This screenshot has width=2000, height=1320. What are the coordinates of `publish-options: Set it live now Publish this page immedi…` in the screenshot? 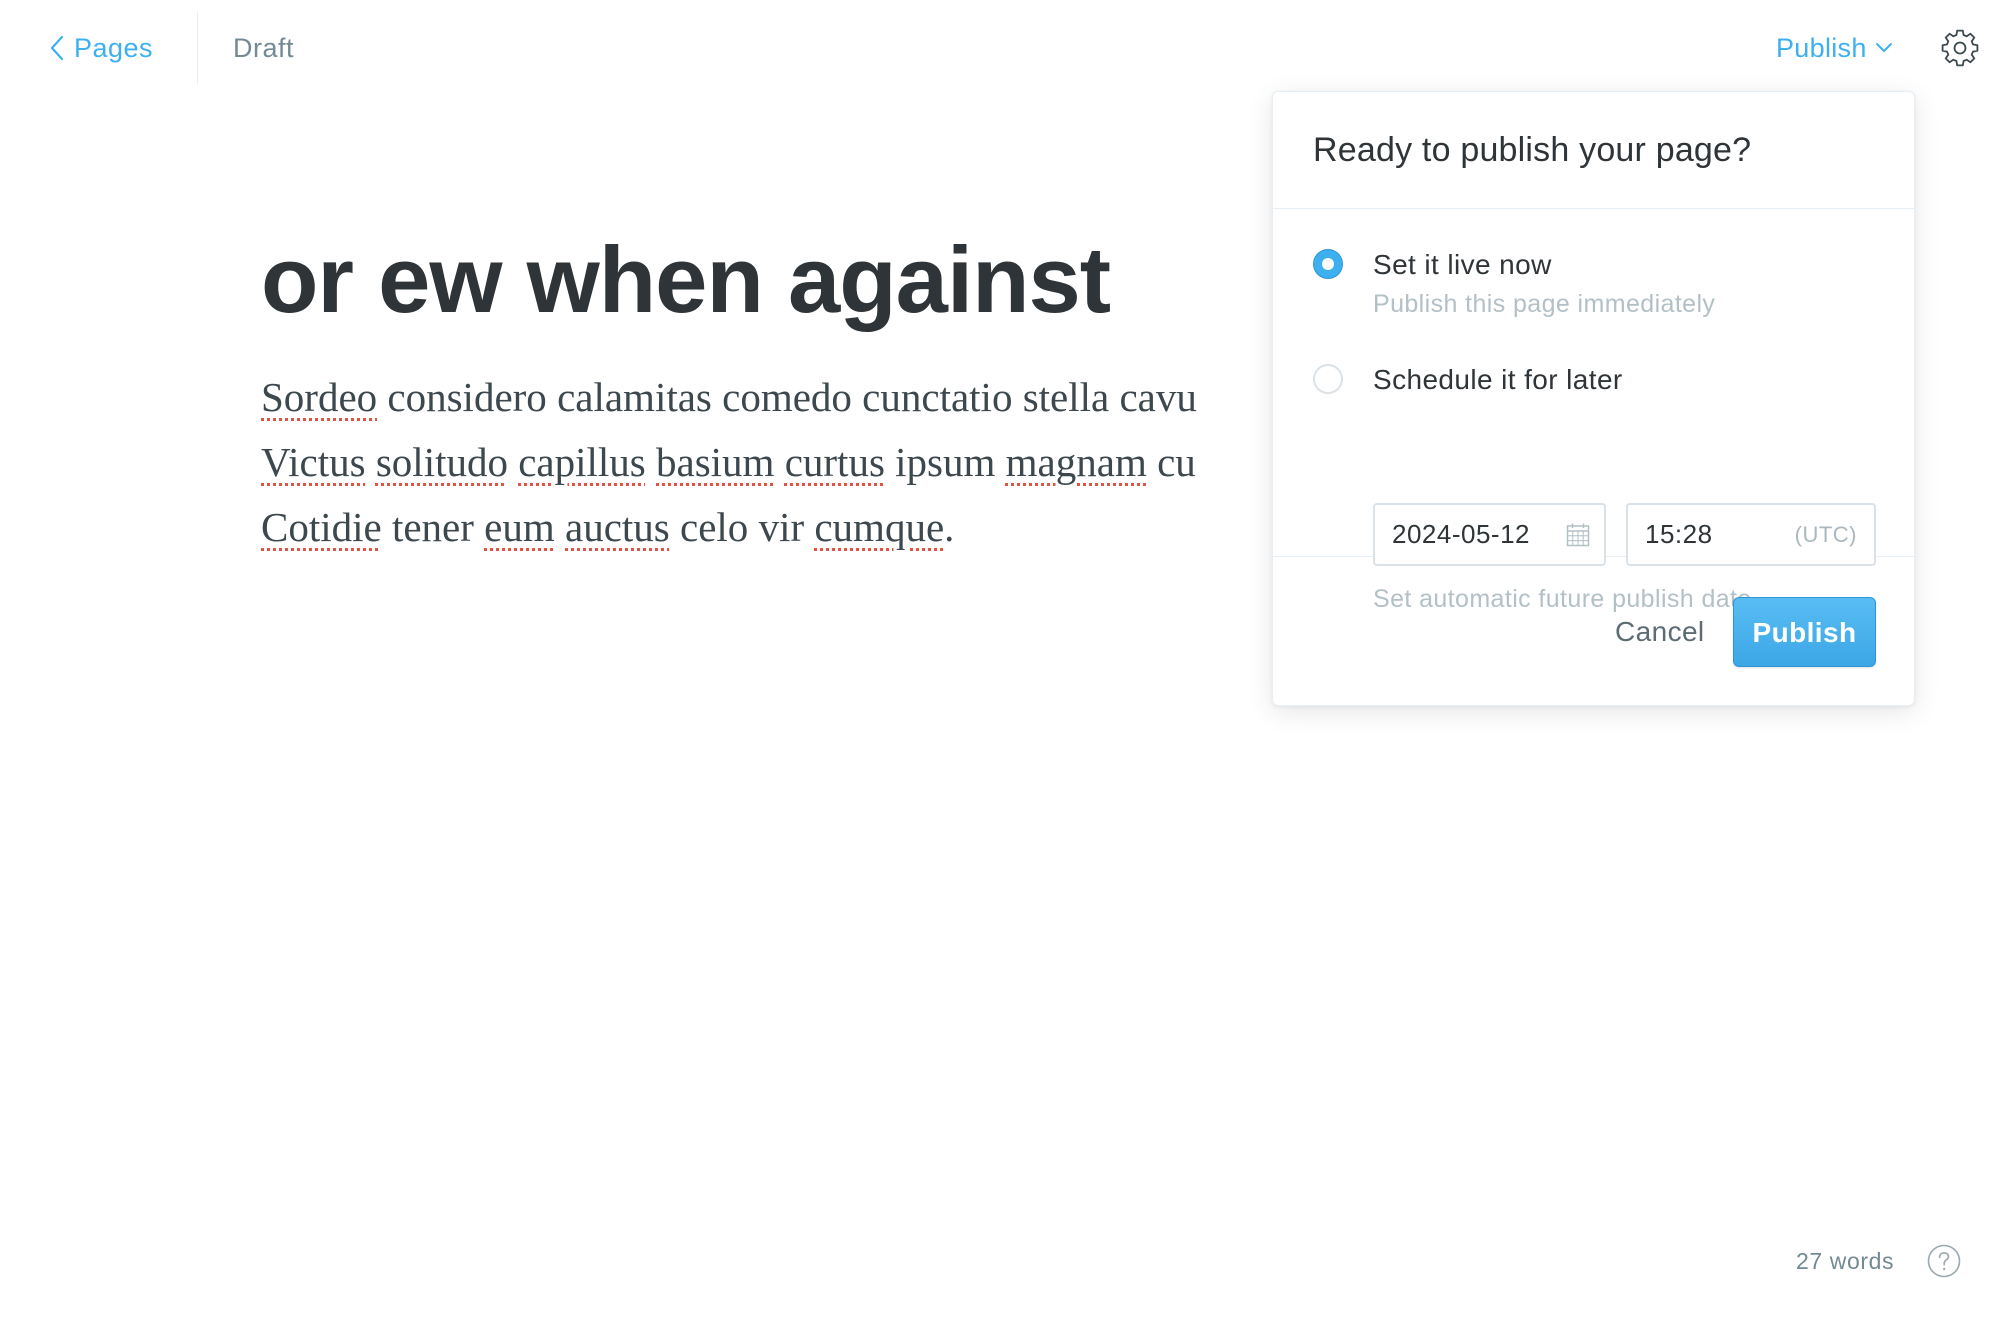 It's located at (1593, 411).